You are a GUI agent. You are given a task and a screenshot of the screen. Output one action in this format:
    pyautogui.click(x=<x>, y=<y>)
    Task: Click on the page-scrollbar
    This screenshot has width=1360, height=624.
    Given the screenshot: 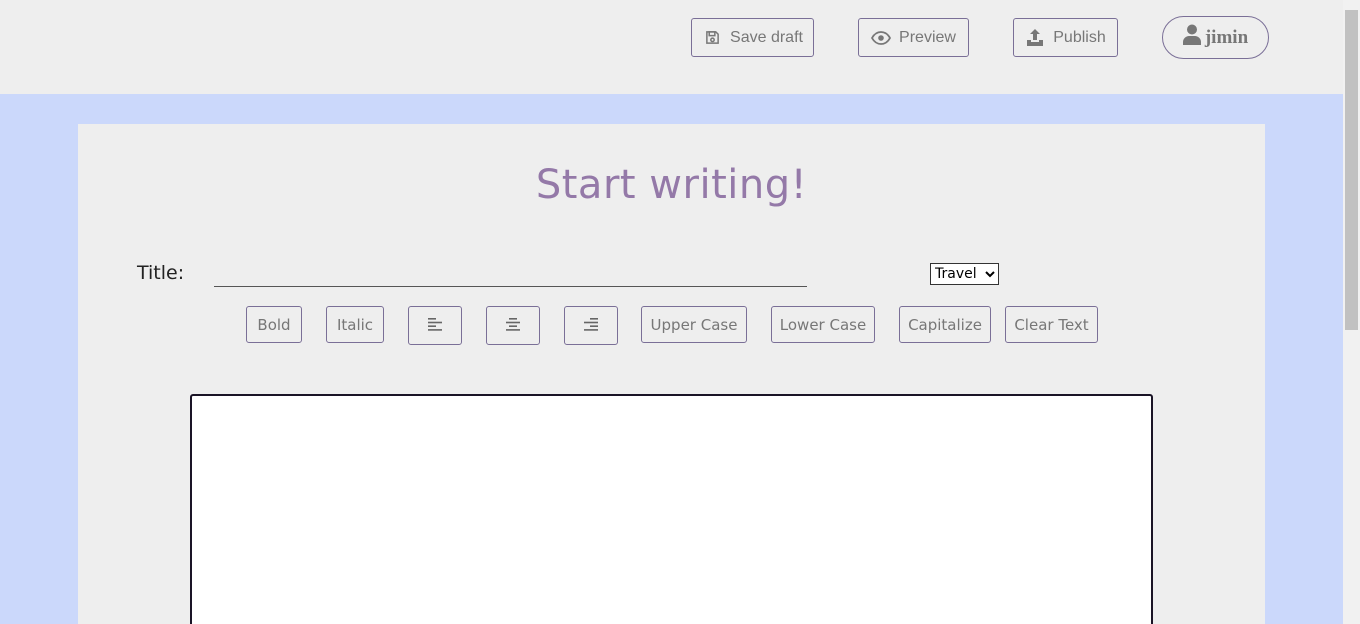 What is the action you would take?
    pyautogui.click(x=1351, y=312)
    